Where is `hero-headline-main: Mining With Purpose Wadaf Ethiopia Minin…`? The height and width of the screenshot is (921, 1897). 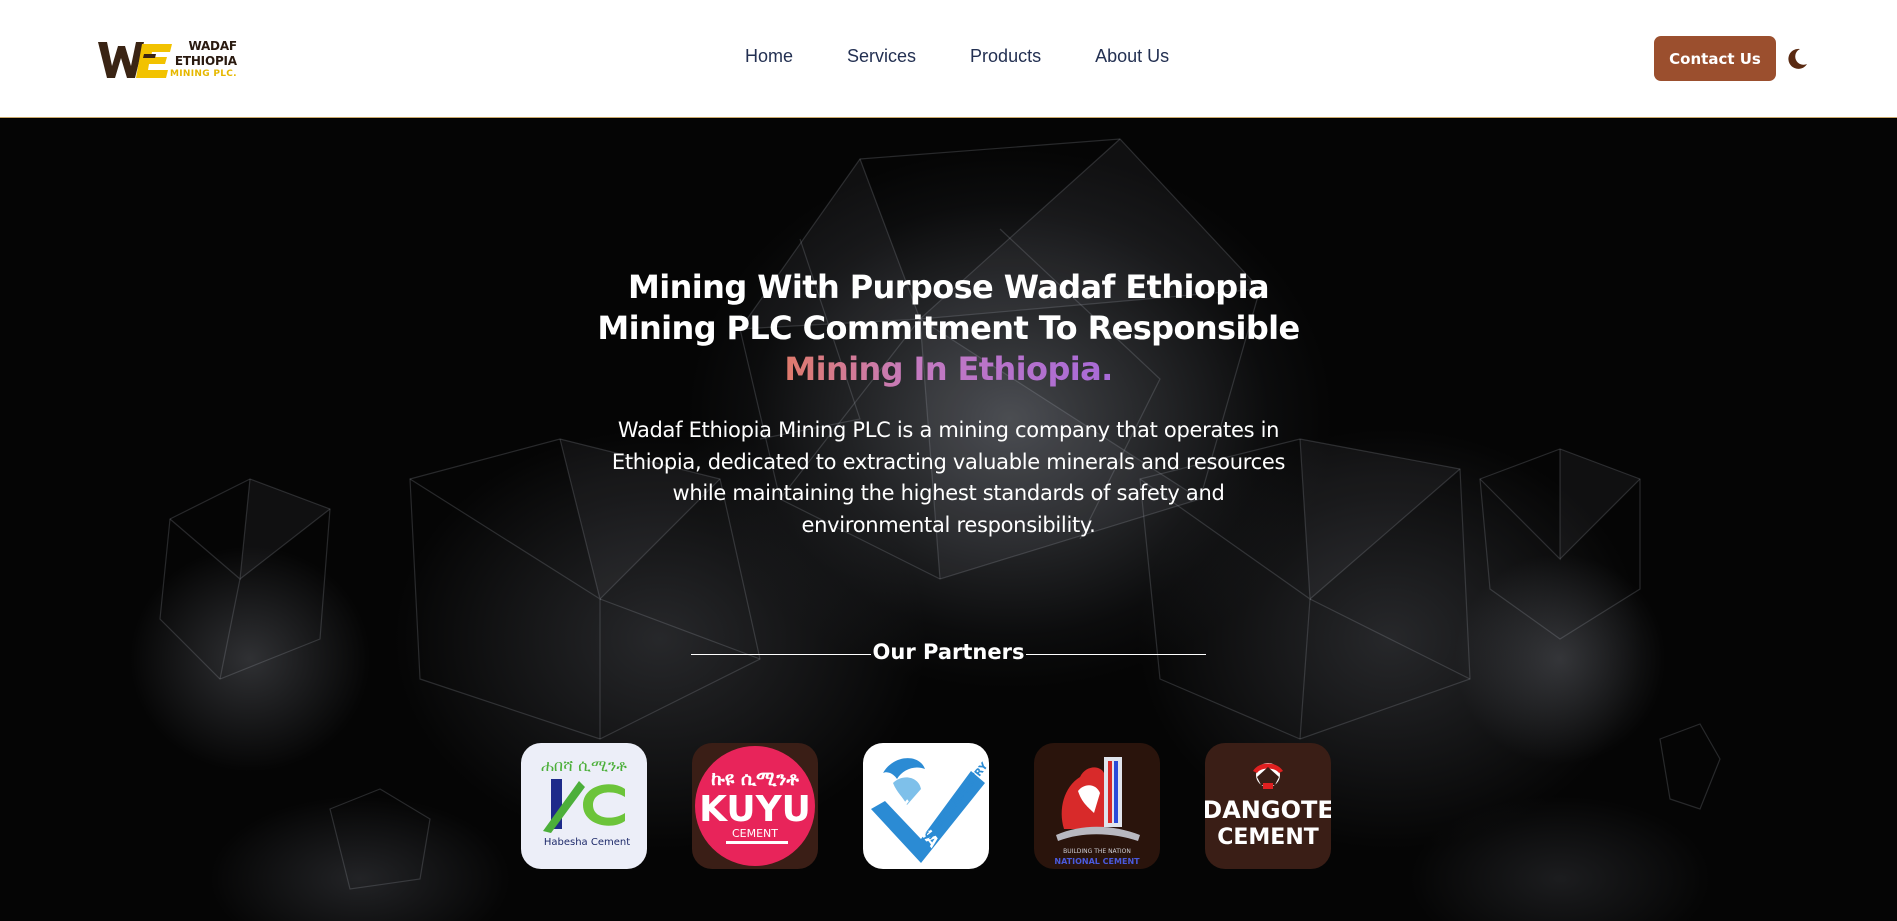
hero-headline-main: Mining With Purpose Wadaf Ethiopia Minin… is located at coordinates (948, 307).